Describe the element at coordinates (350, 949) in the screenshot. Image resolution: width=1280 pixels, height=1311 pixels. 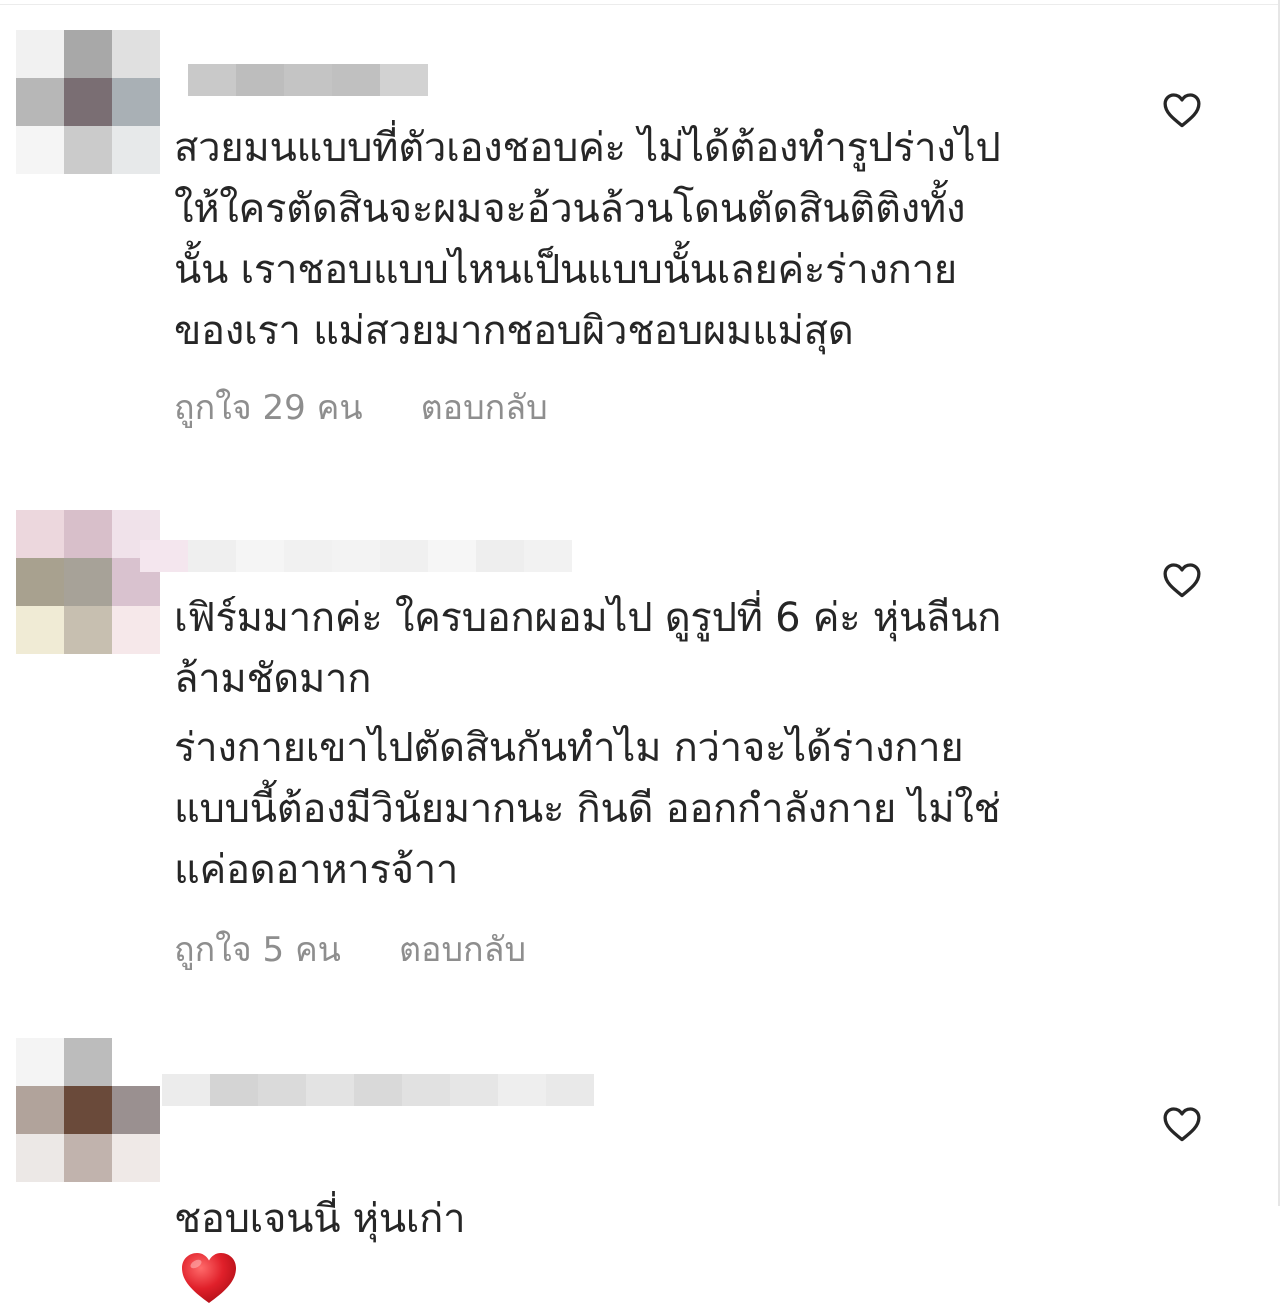
I see `comment-meta: ถูกใจ 5 คน ตอบกลับ` at that location.